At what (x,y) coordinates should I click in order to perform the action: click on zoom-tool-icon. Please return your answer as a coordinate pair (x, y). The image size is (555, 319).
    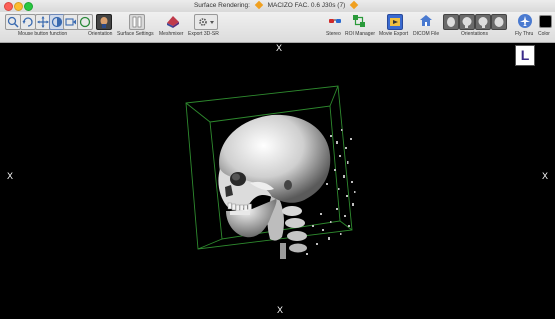
    Looking at the image, I should click on (13, 22).